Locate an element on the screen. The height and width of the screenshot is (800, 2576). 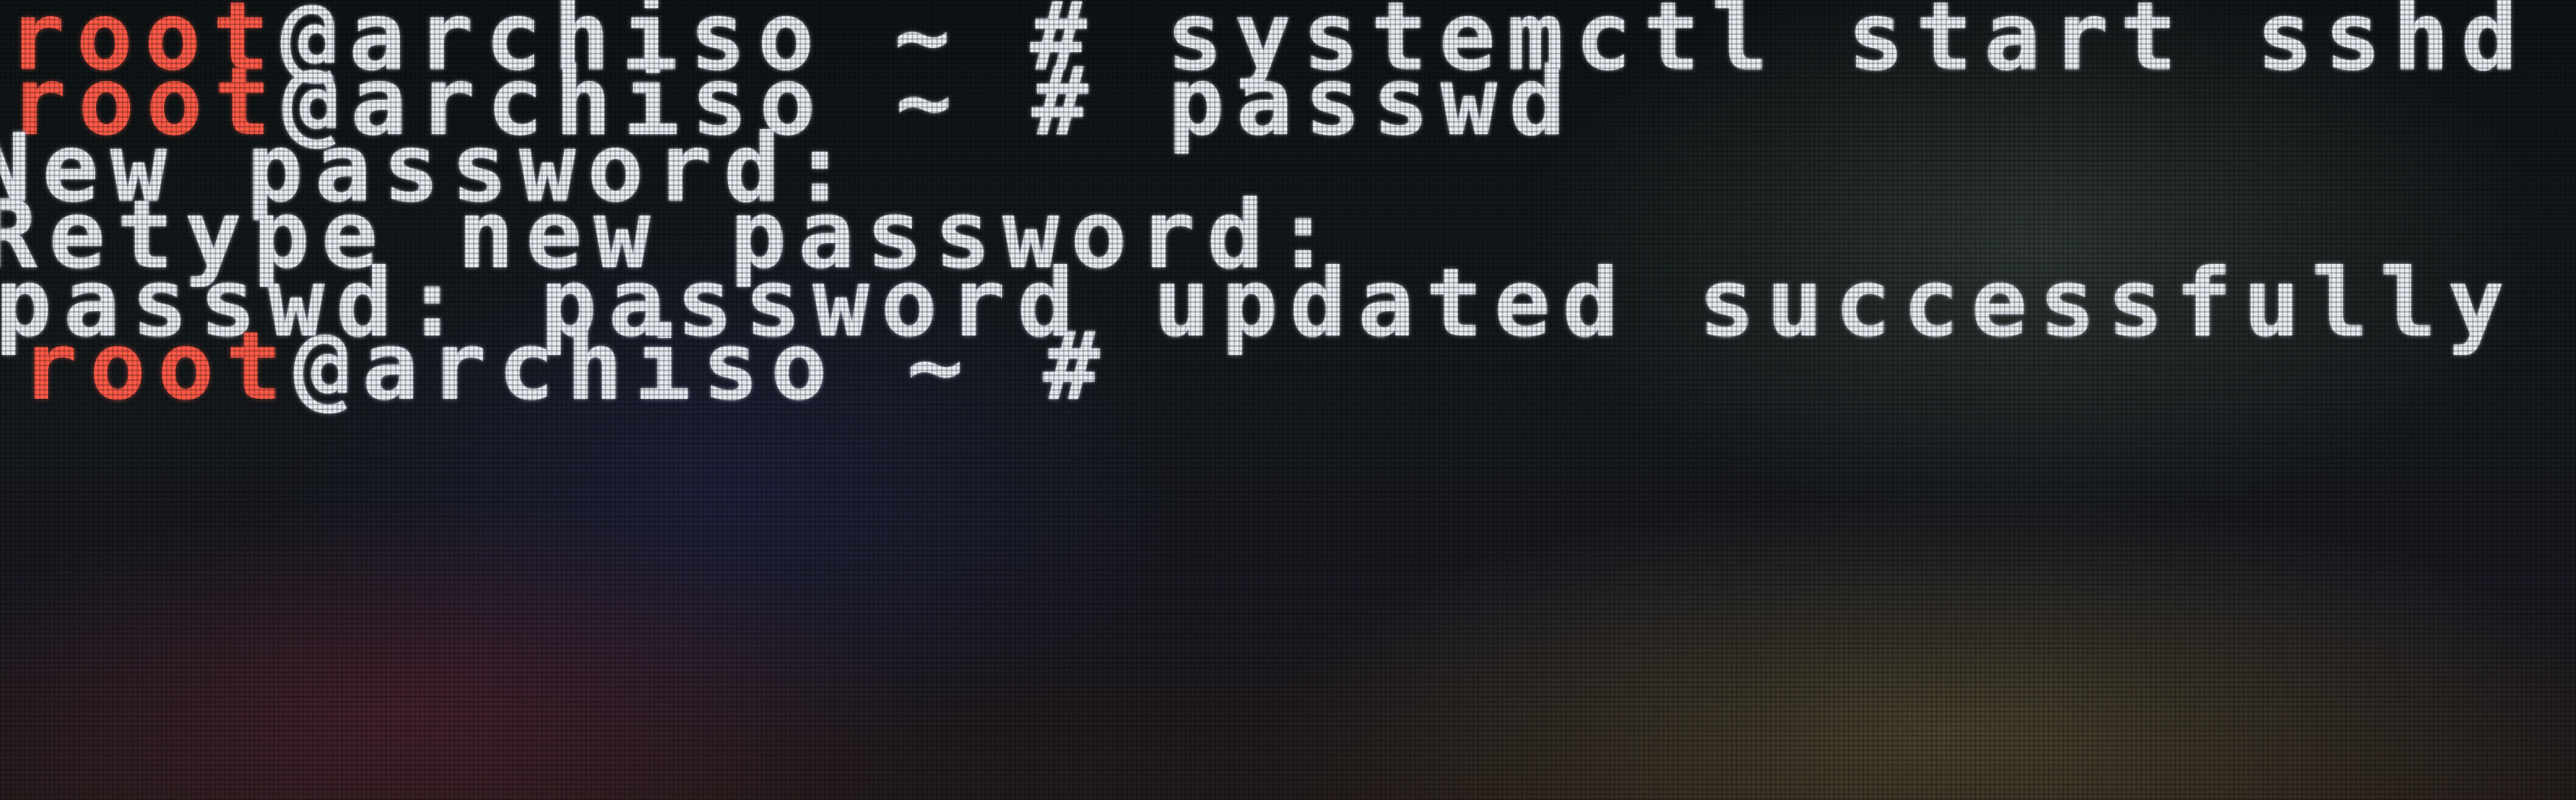
command-text: passwd is located at coordinates (1372, 102).